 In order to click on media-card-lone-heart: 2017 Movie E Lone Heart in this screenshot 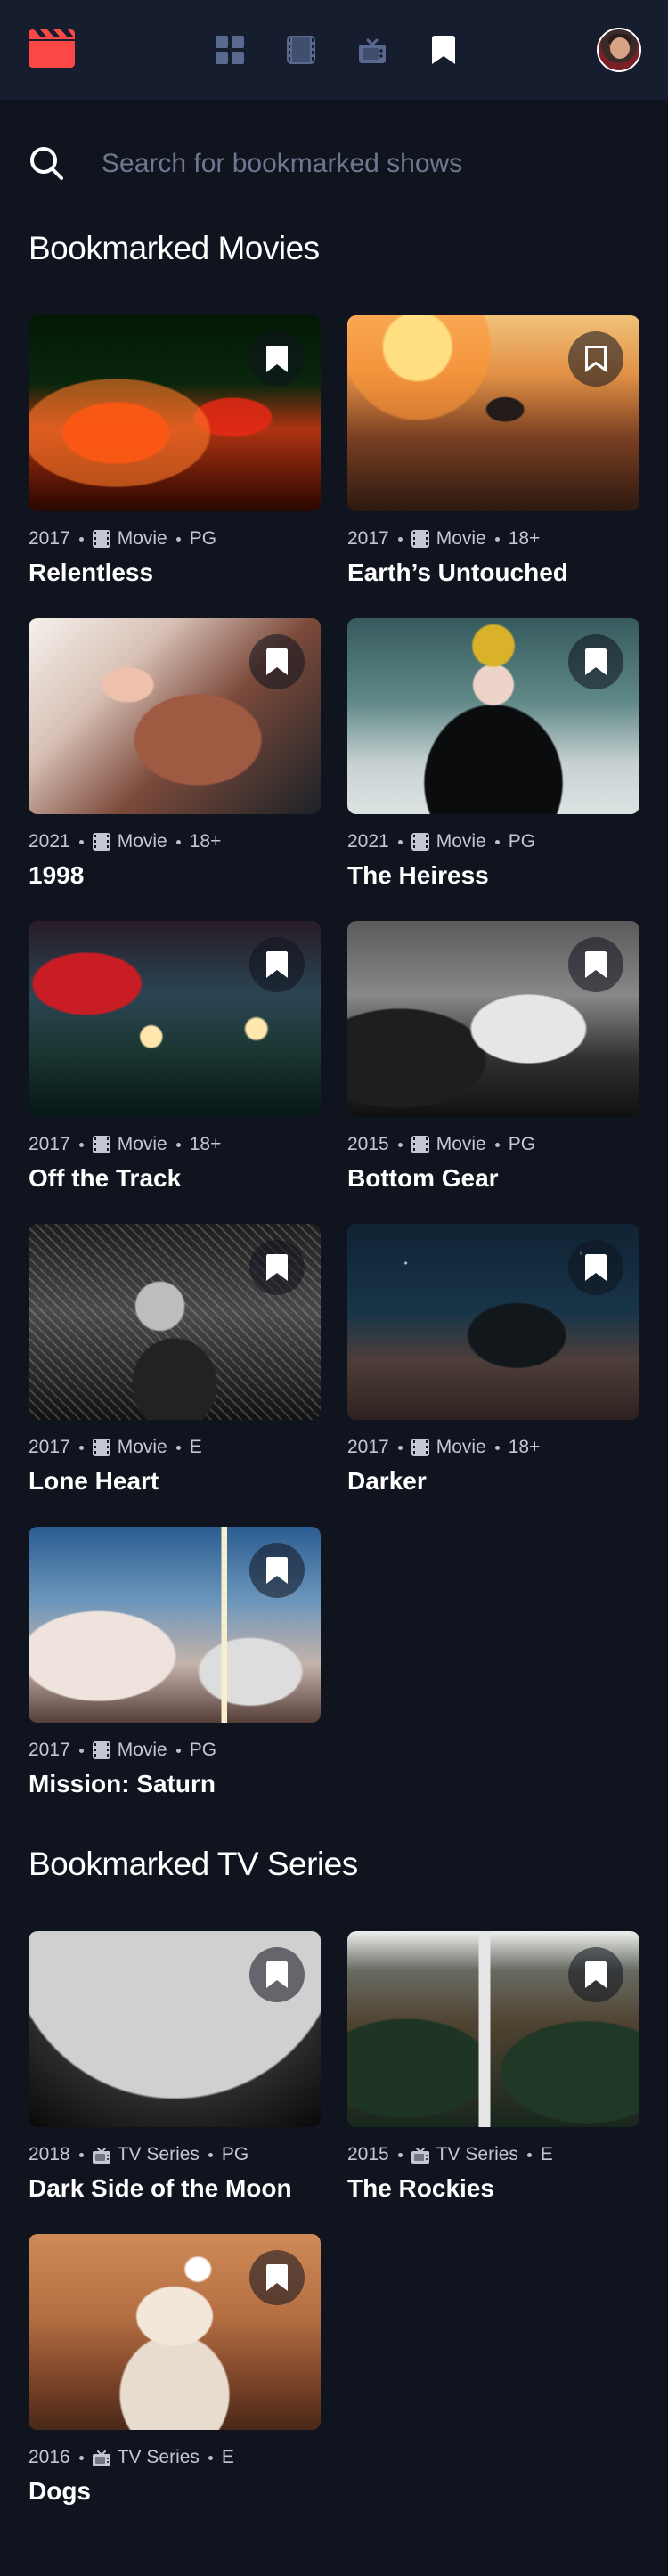, I will do `click(175, 1360)`.